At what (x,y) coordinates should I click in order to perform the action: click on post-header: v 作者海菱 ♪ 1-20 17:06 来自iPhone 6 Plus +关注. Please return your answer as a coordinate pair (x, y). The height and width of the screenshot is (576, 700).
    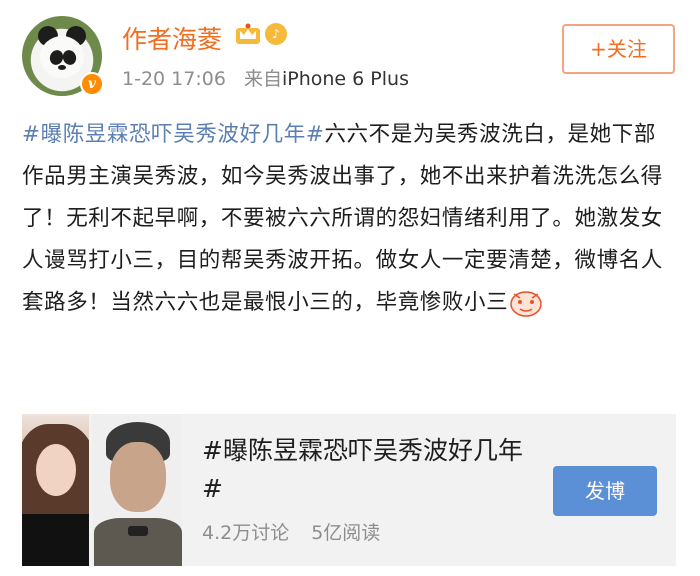
    Looking at the image, I should click on (352, 57).